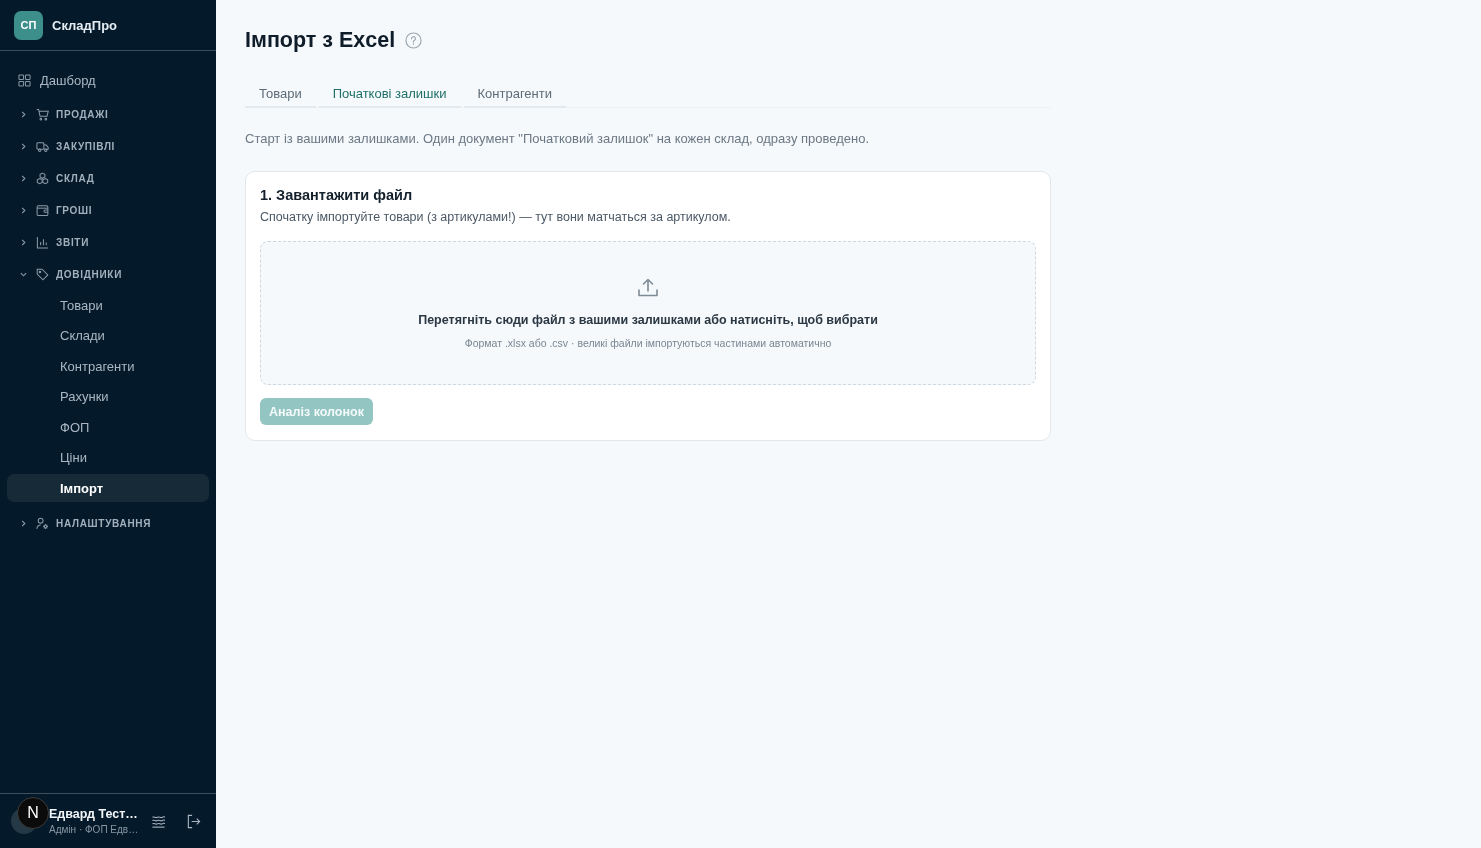 The width and height of the screenshot is (1481, 848). I want to click on dropzone-hint: Формат .xlsx або .csv · великі файли імпортуються частинами автоматично, so click(648, 343).